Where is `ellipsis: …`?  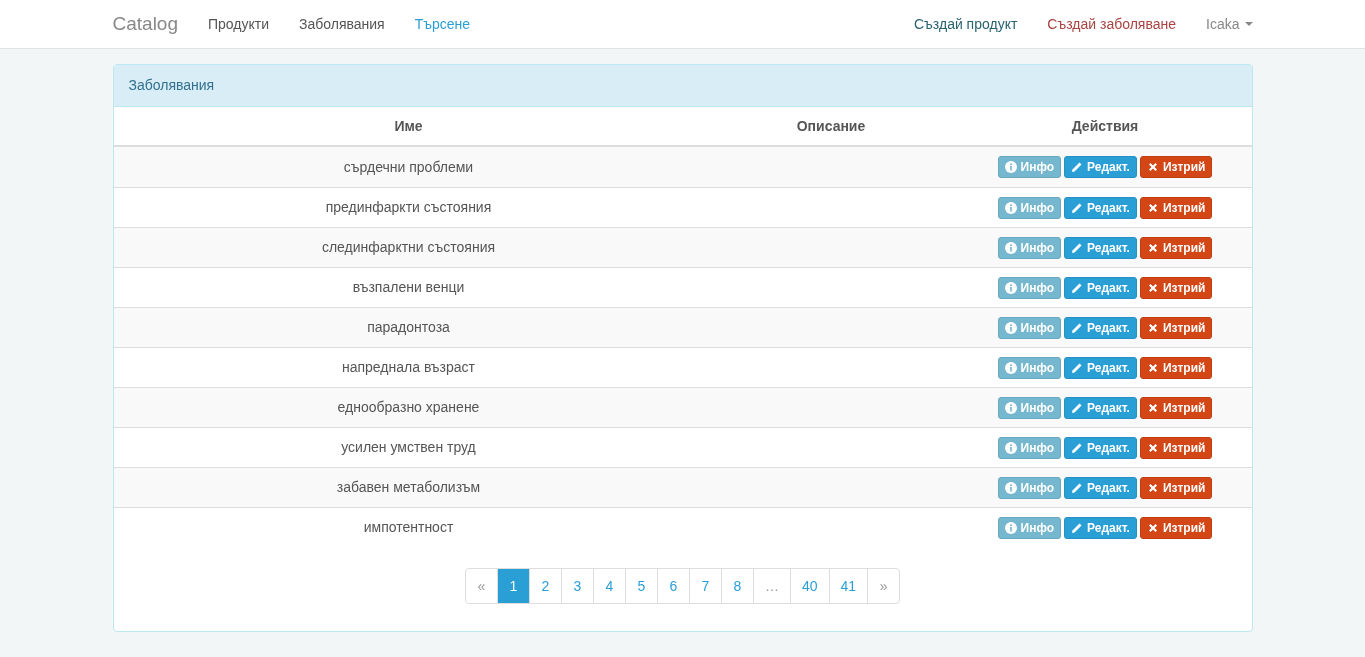
ellipsis: … is located at coordinates (771, 586).